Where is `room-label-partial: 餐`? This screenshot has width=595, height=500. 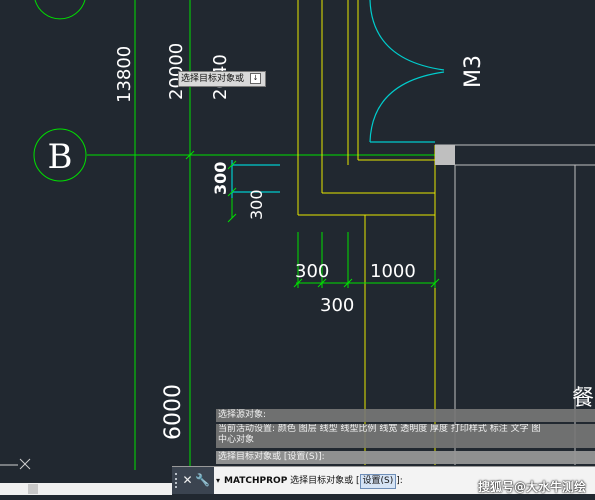
room-label-partial: 餐 is located at coordinates (583, 398).